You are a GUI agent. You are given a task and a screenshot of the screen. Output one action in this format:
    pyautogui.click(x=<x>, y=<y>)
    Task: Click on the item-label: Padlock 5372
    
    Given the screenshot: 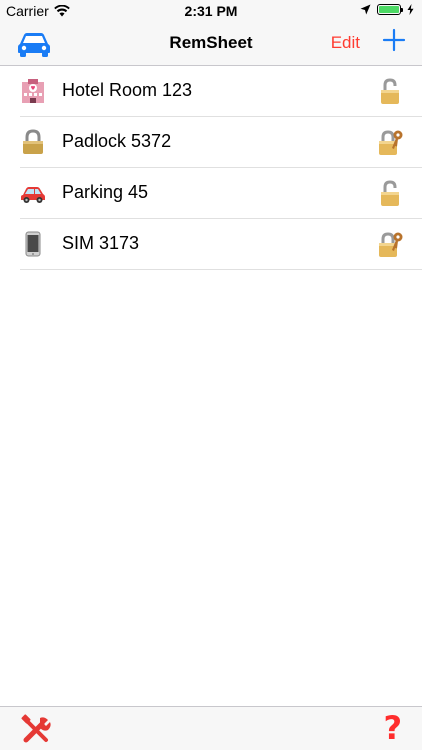 What is the action you would take?
    pyautogui.click(x=117, y=141)
    